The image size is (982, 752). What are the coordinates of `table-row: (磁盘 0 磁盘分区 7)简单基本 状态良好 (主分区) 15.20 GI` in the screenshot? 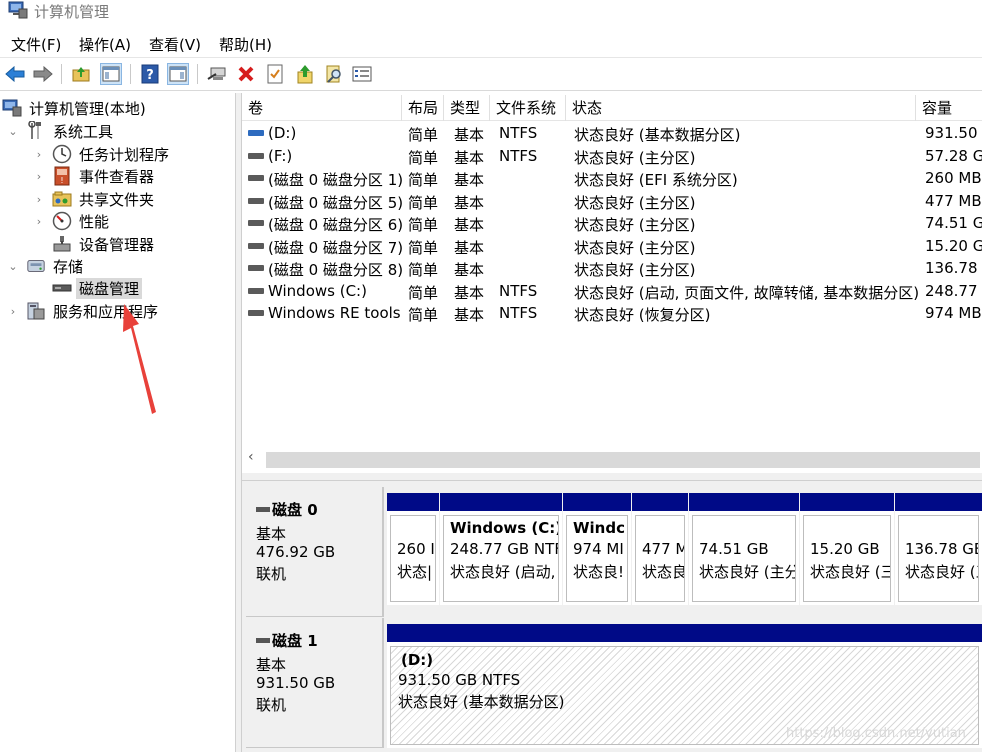 It's located at (612, 246).